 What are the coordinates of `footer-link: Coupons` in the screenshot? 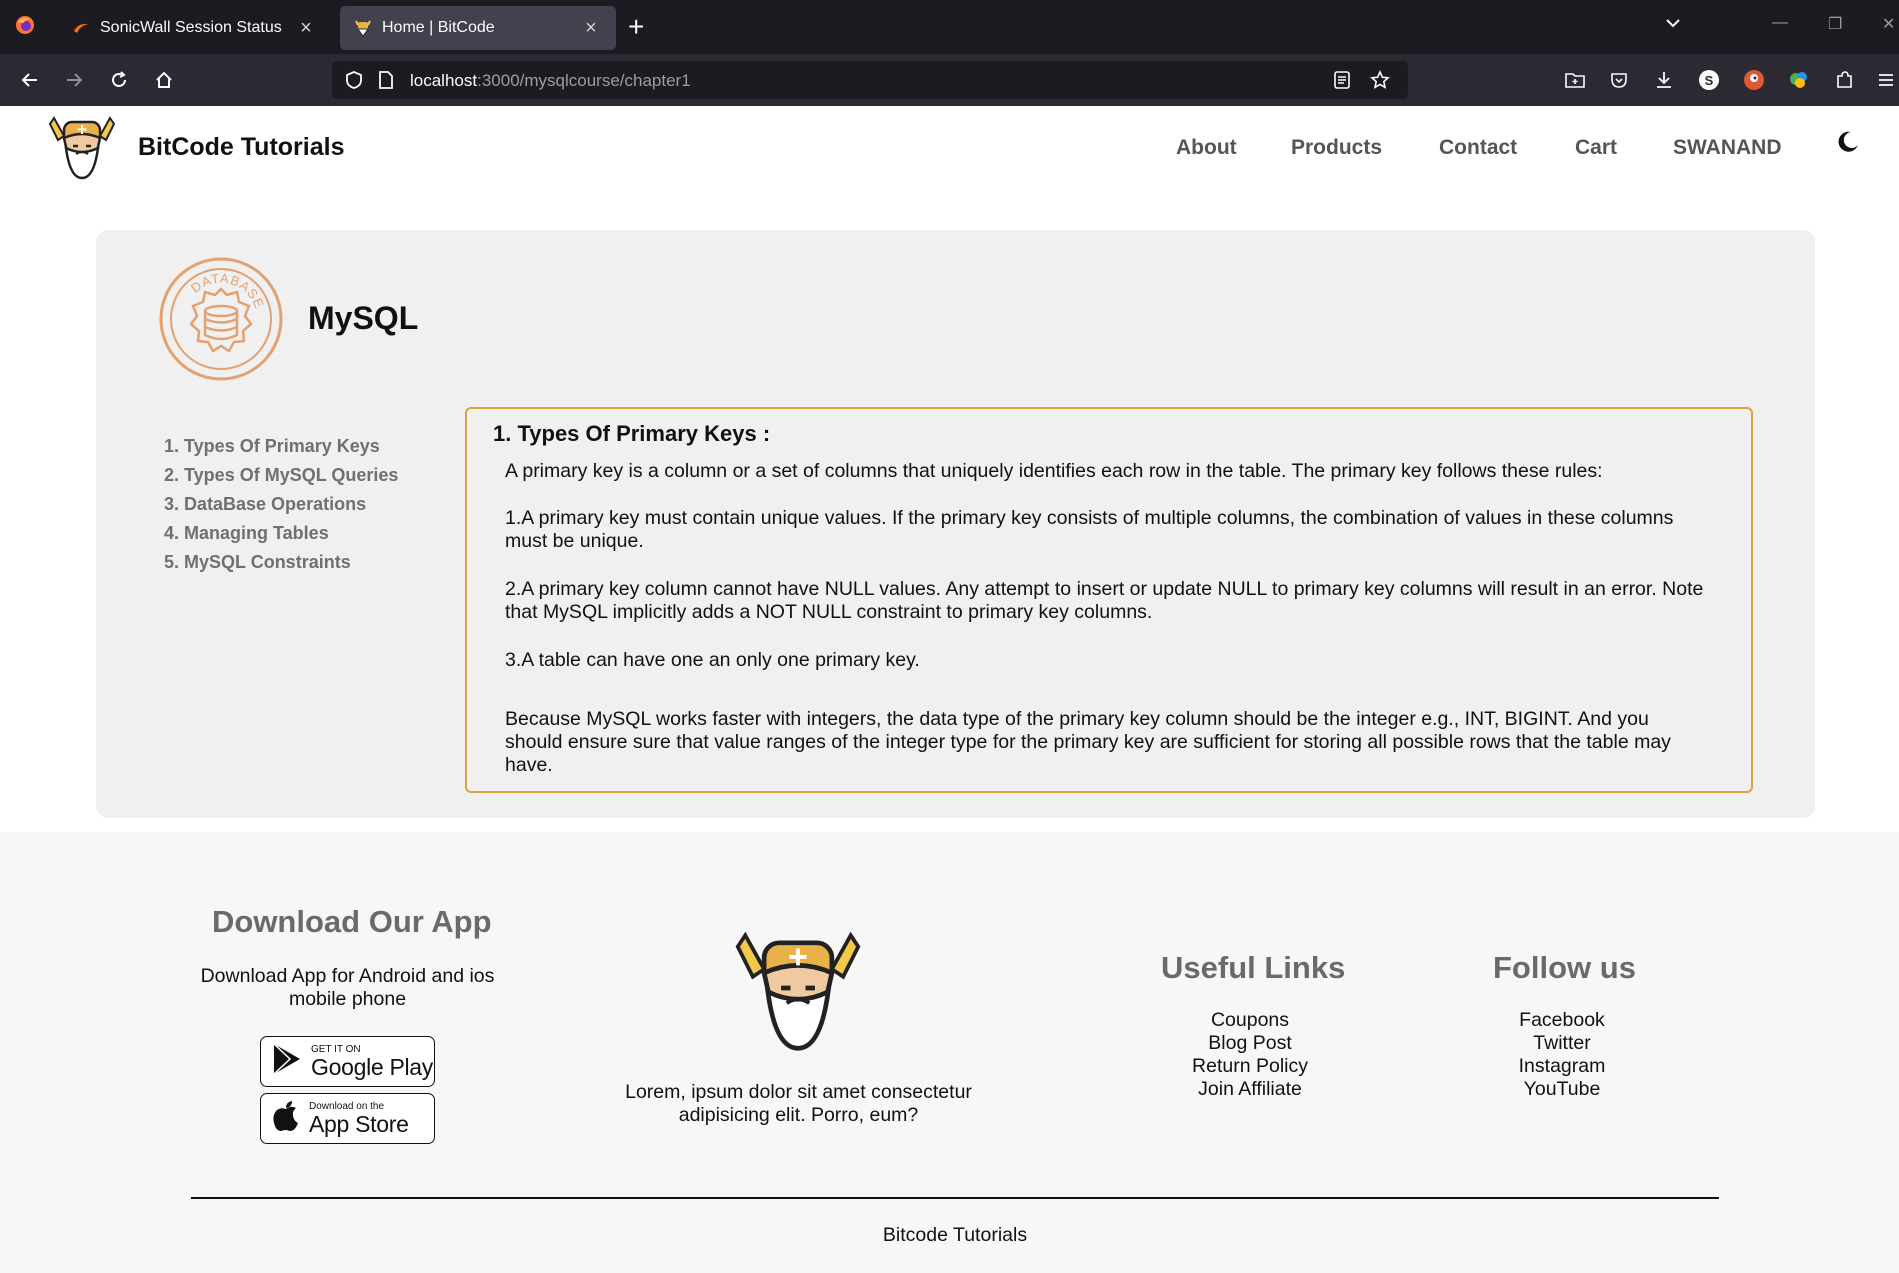 It's located at (1250, 1020).